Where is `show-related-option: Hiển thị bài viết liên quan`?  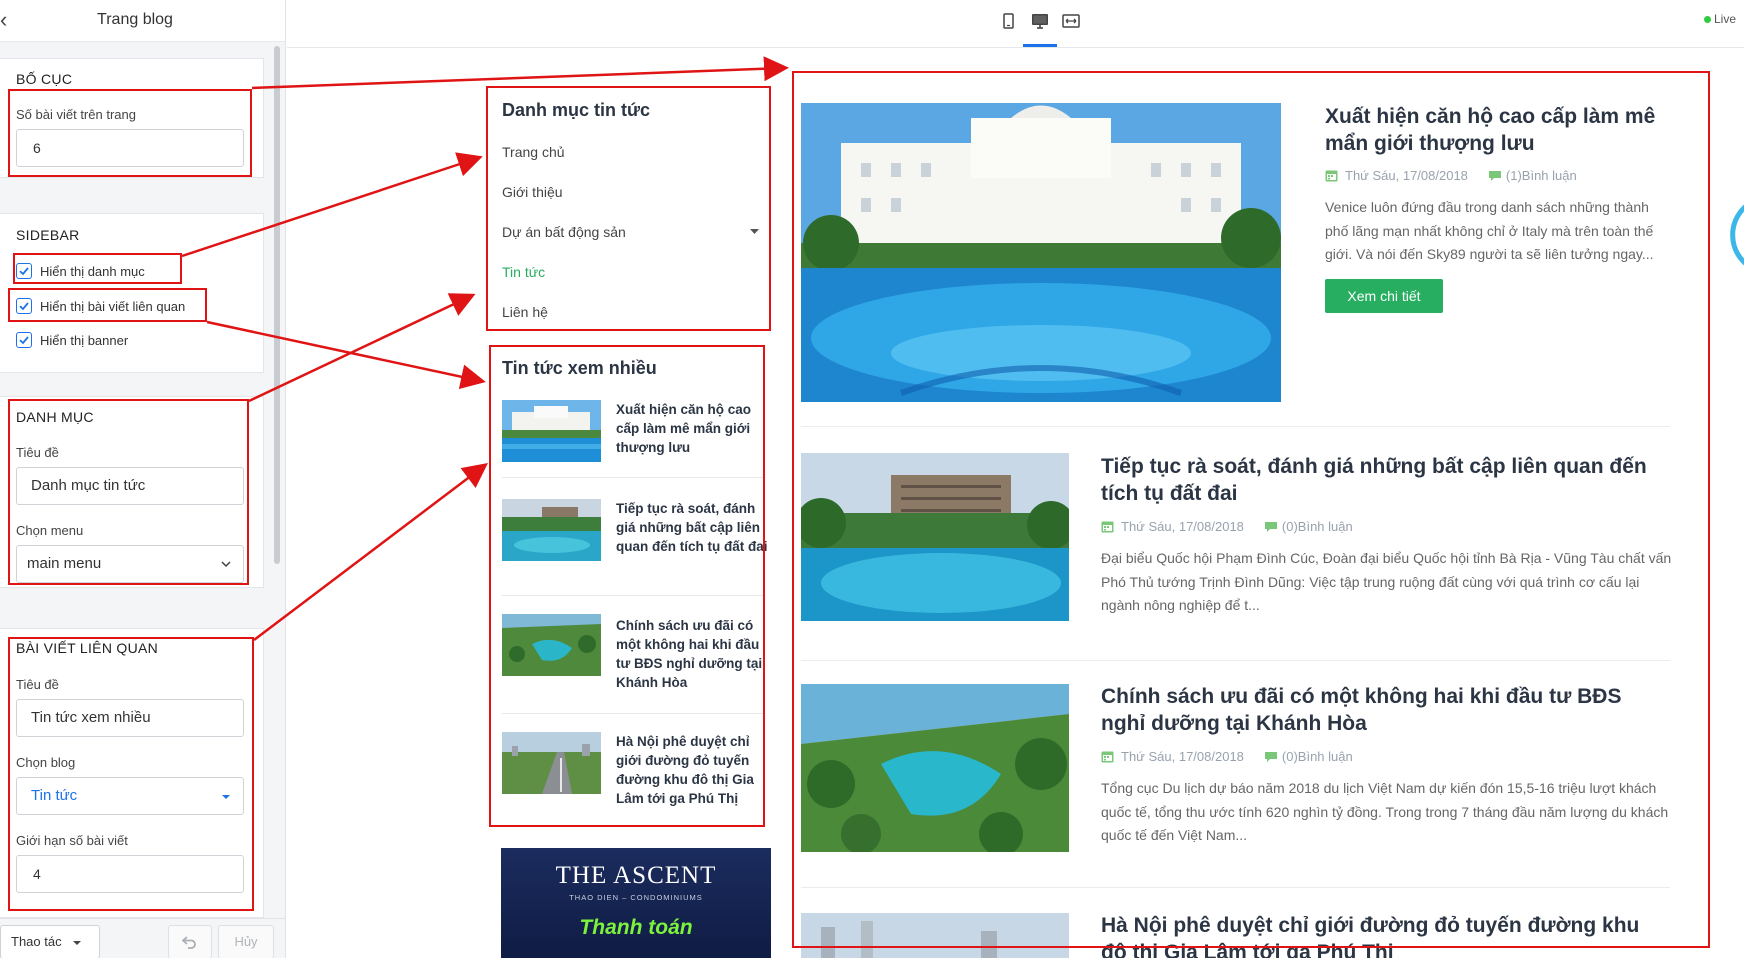
show-related-option: Hiển thị bài viết liên quan is located at coordinates (100, 306).